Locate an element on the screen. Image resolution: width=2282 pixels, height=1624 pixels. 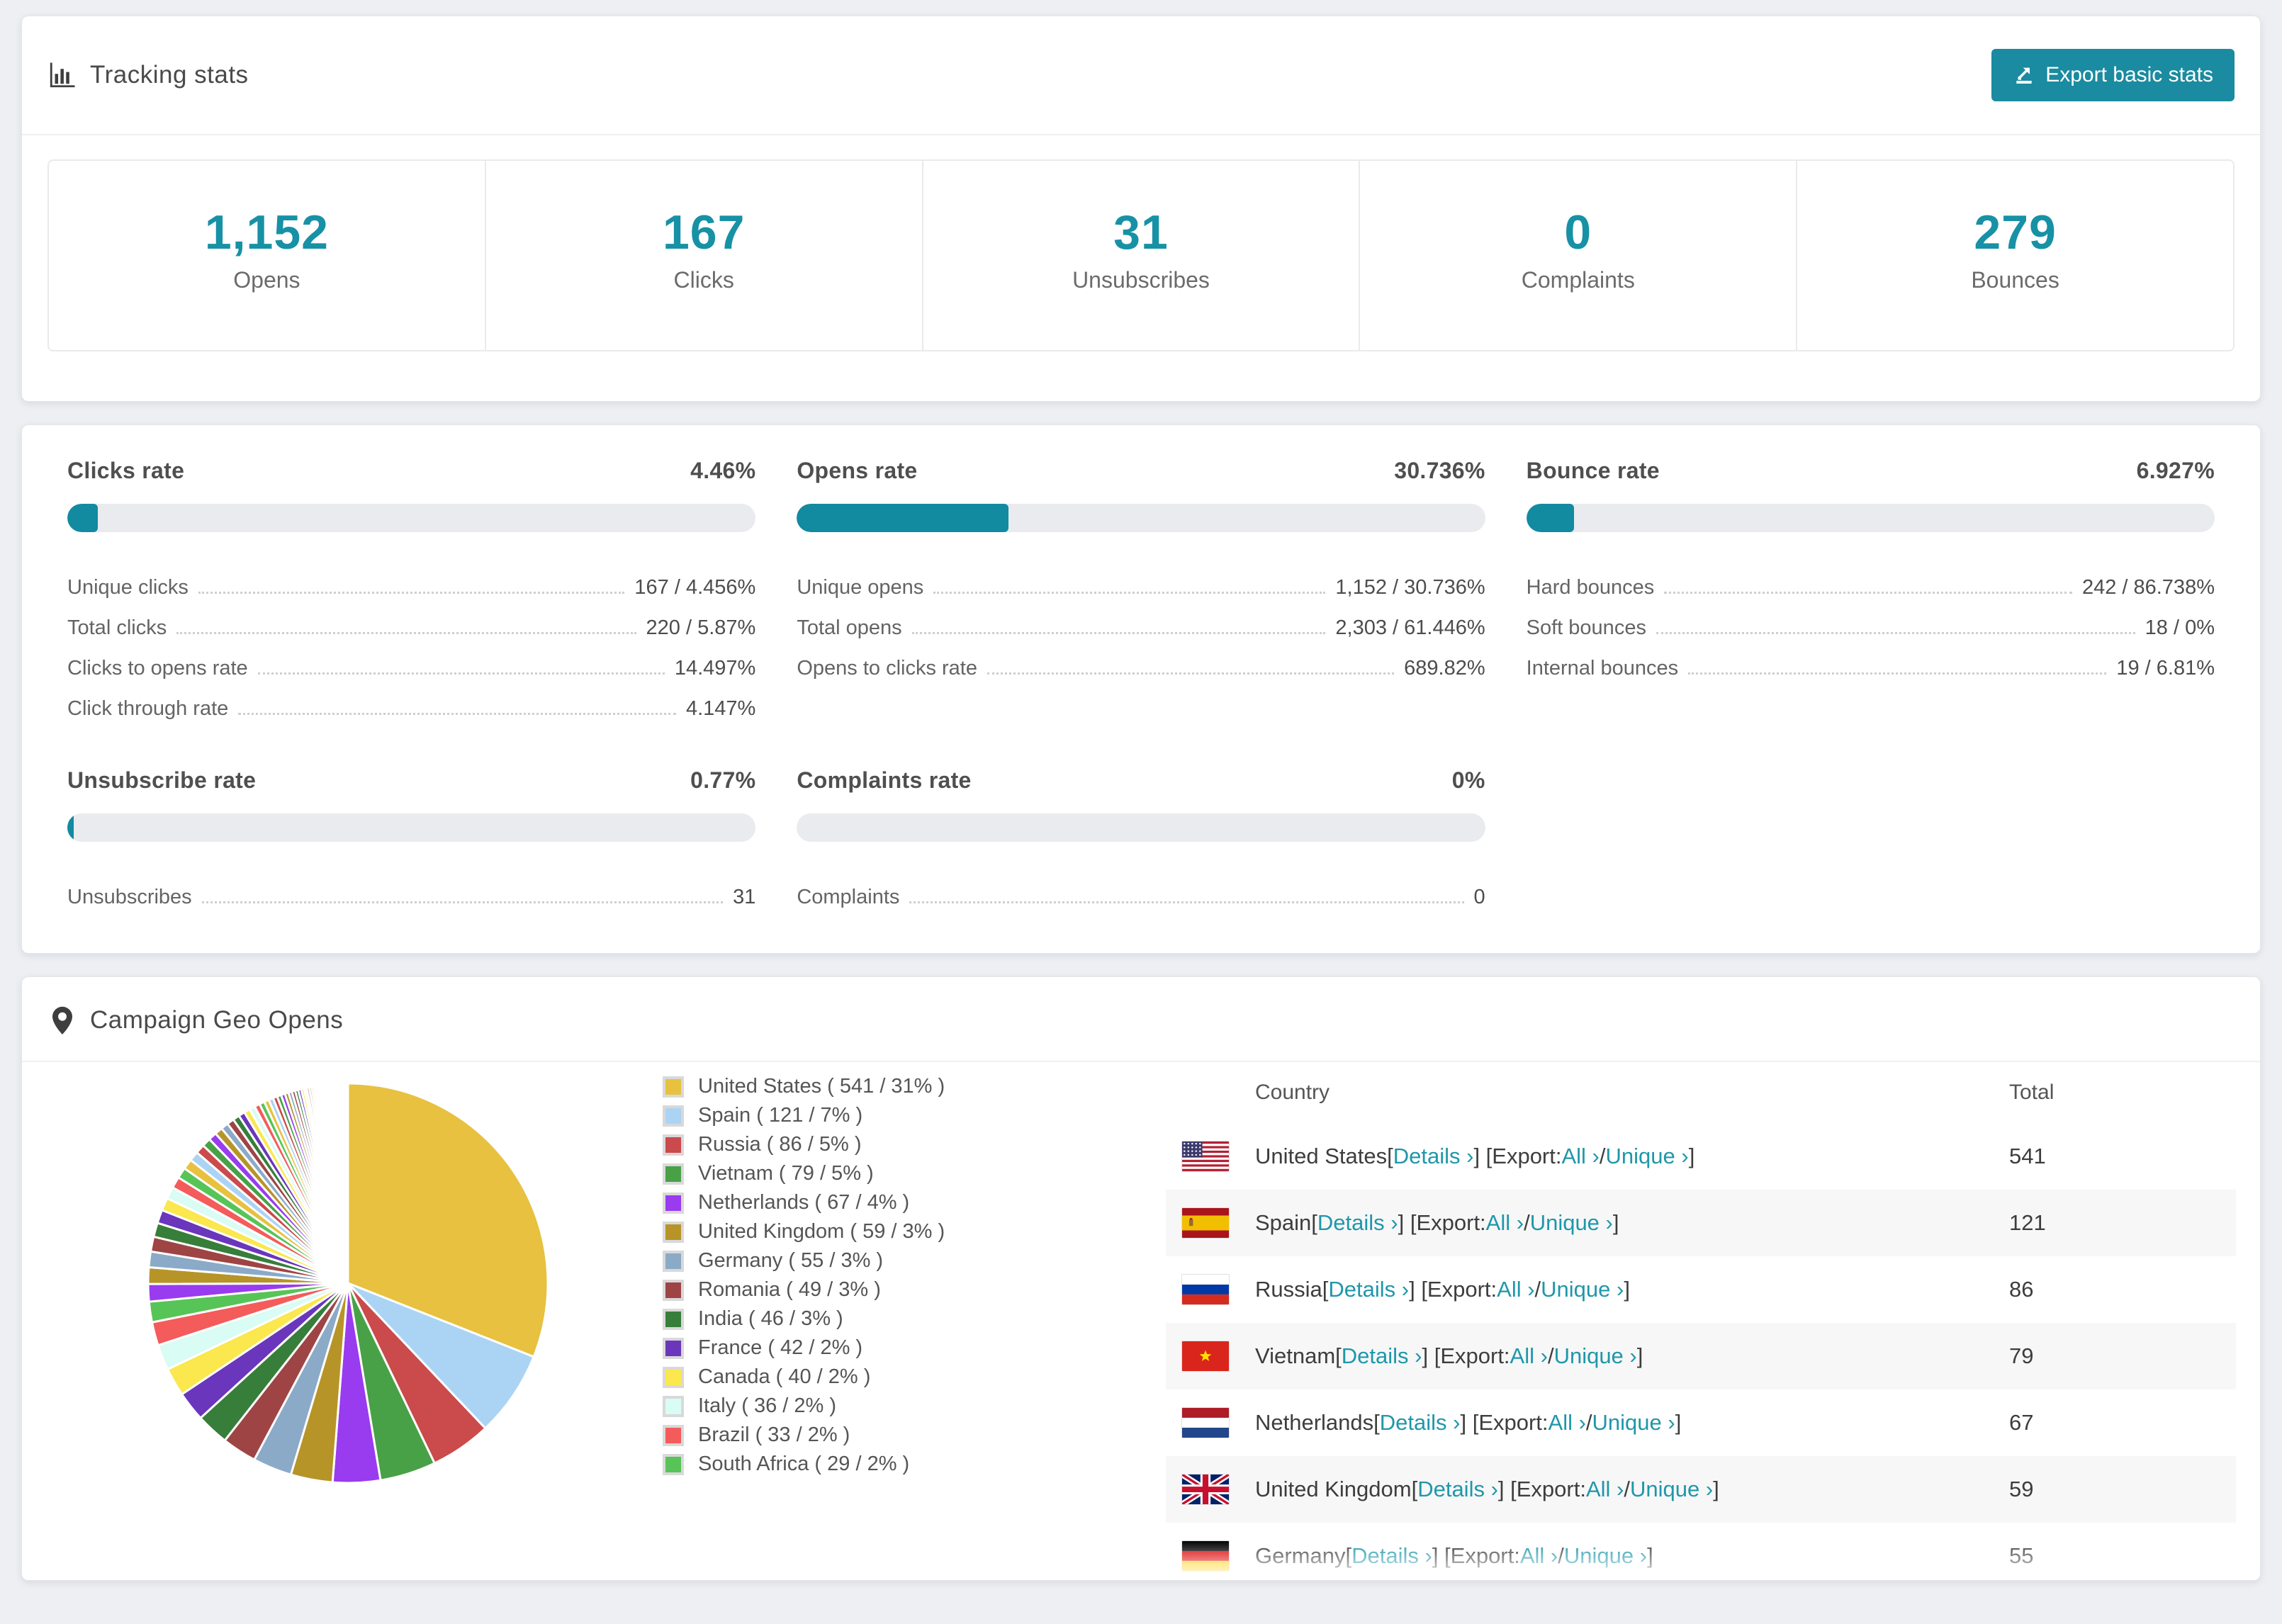
legend-label: South Africa ( 29 / 2% ) is located at coordinates (804, 1464).